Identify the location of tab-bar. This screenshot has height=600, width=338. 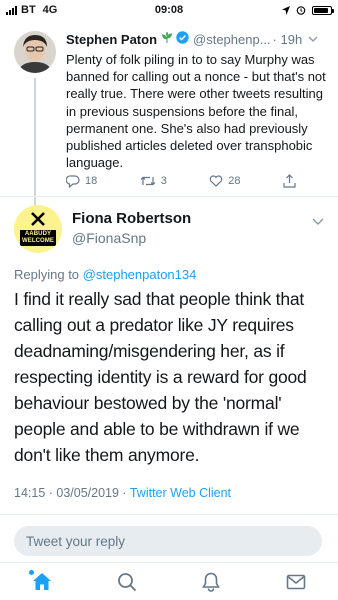
(169, 581).